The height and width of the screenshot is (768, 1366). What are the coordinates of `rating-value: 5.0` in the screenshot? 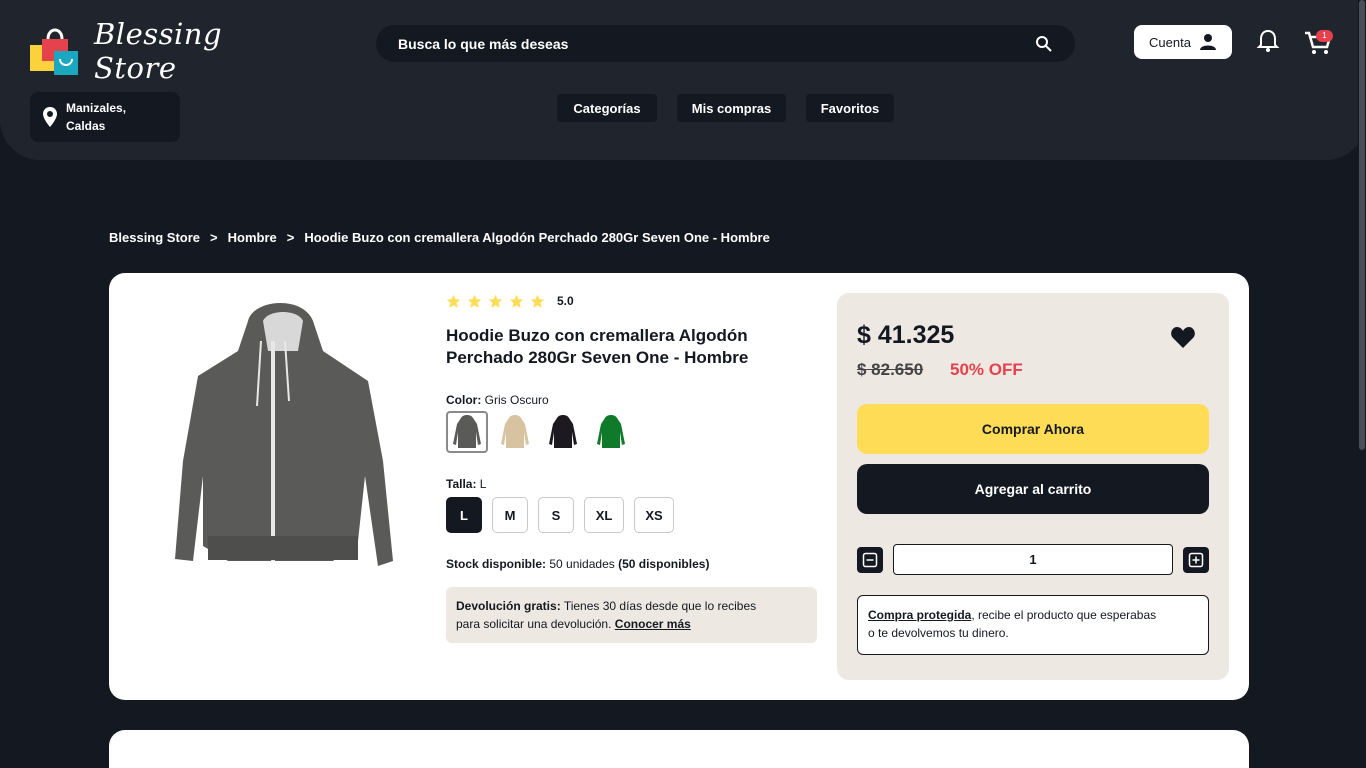 It's located at (565, 301).